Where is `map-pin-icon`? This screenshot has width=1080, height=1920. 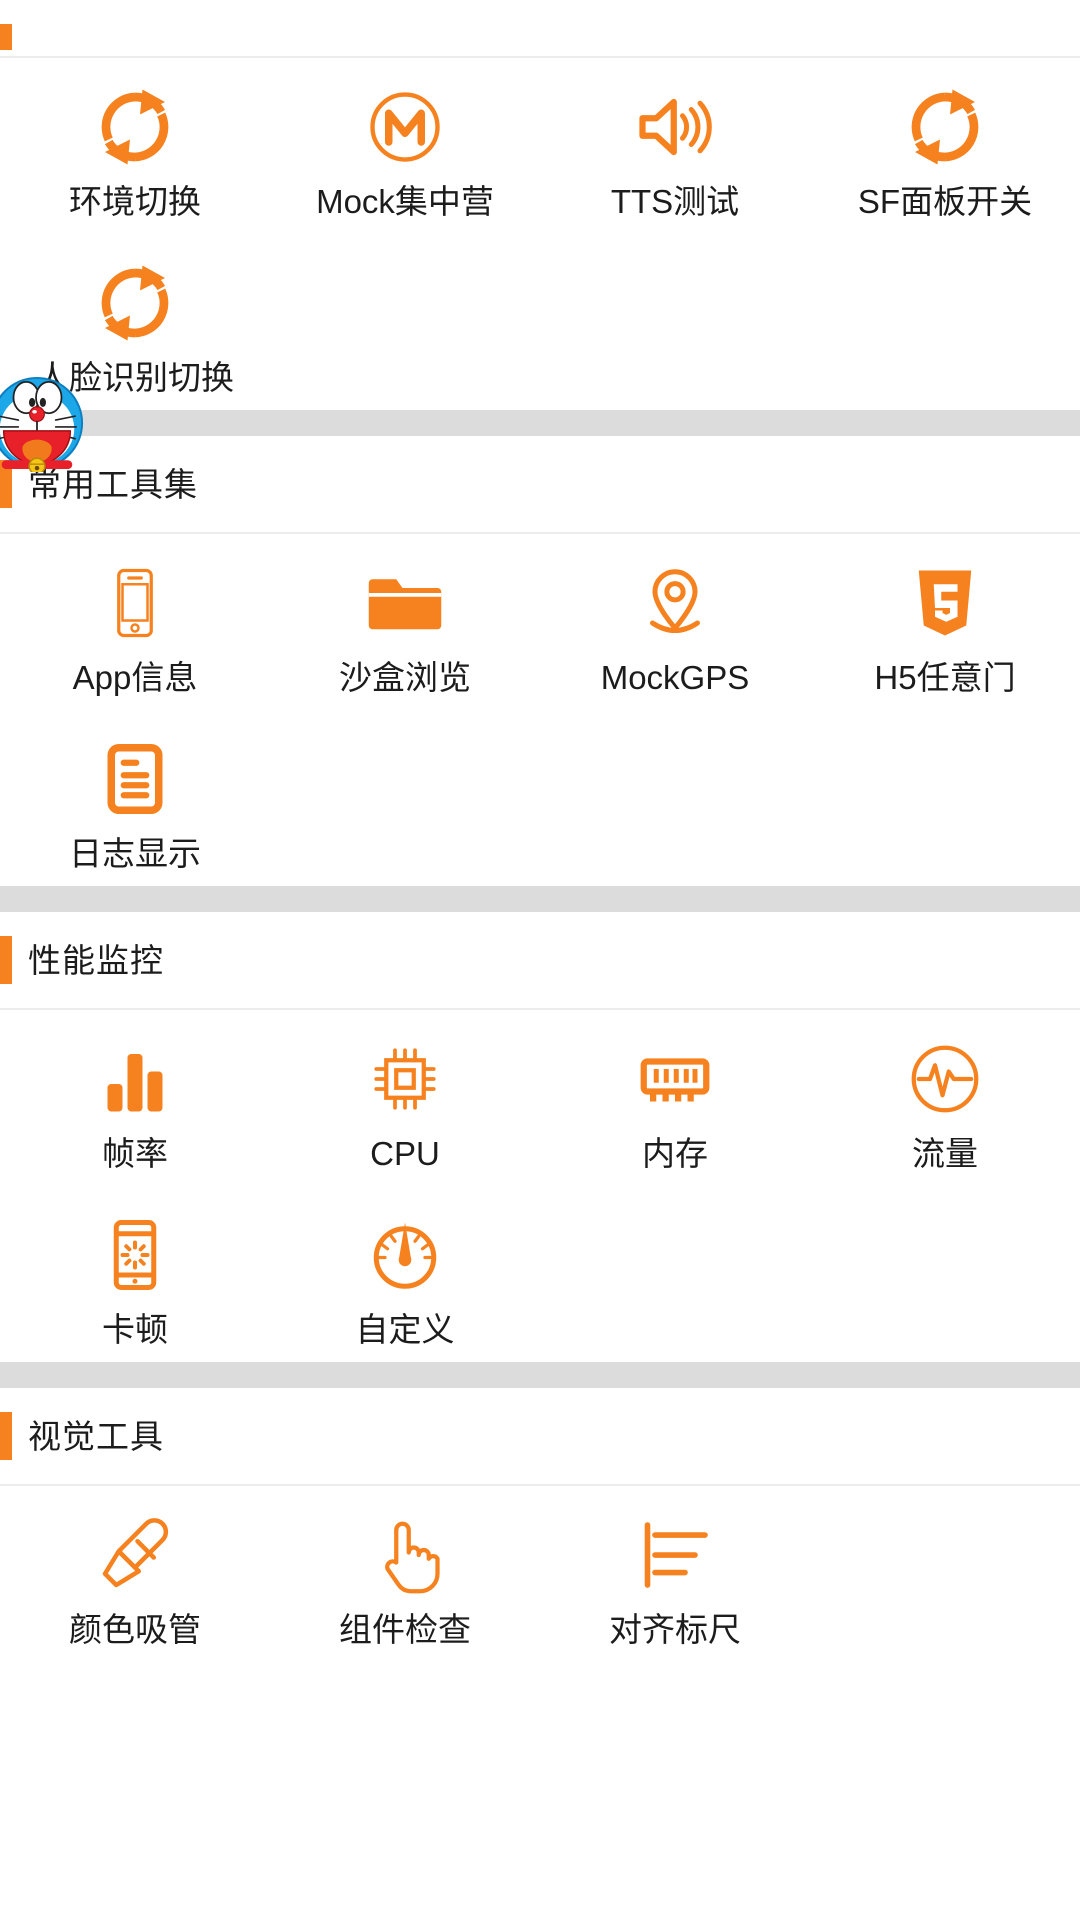
map-pin-icon is located at coordinates (675, 603).